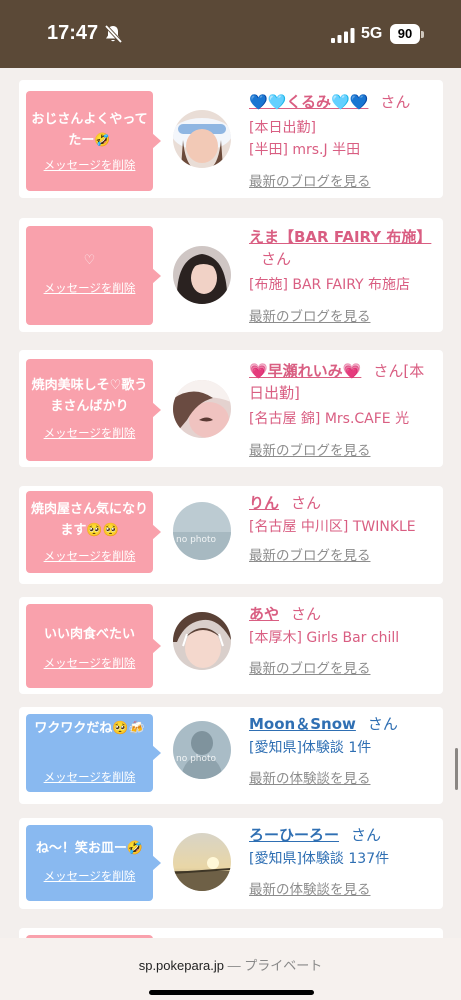 This screenshot has width=461, height=1000. I want to click on shop-line: [布施] BAR FAIRY 布施店, so click(330, 285).